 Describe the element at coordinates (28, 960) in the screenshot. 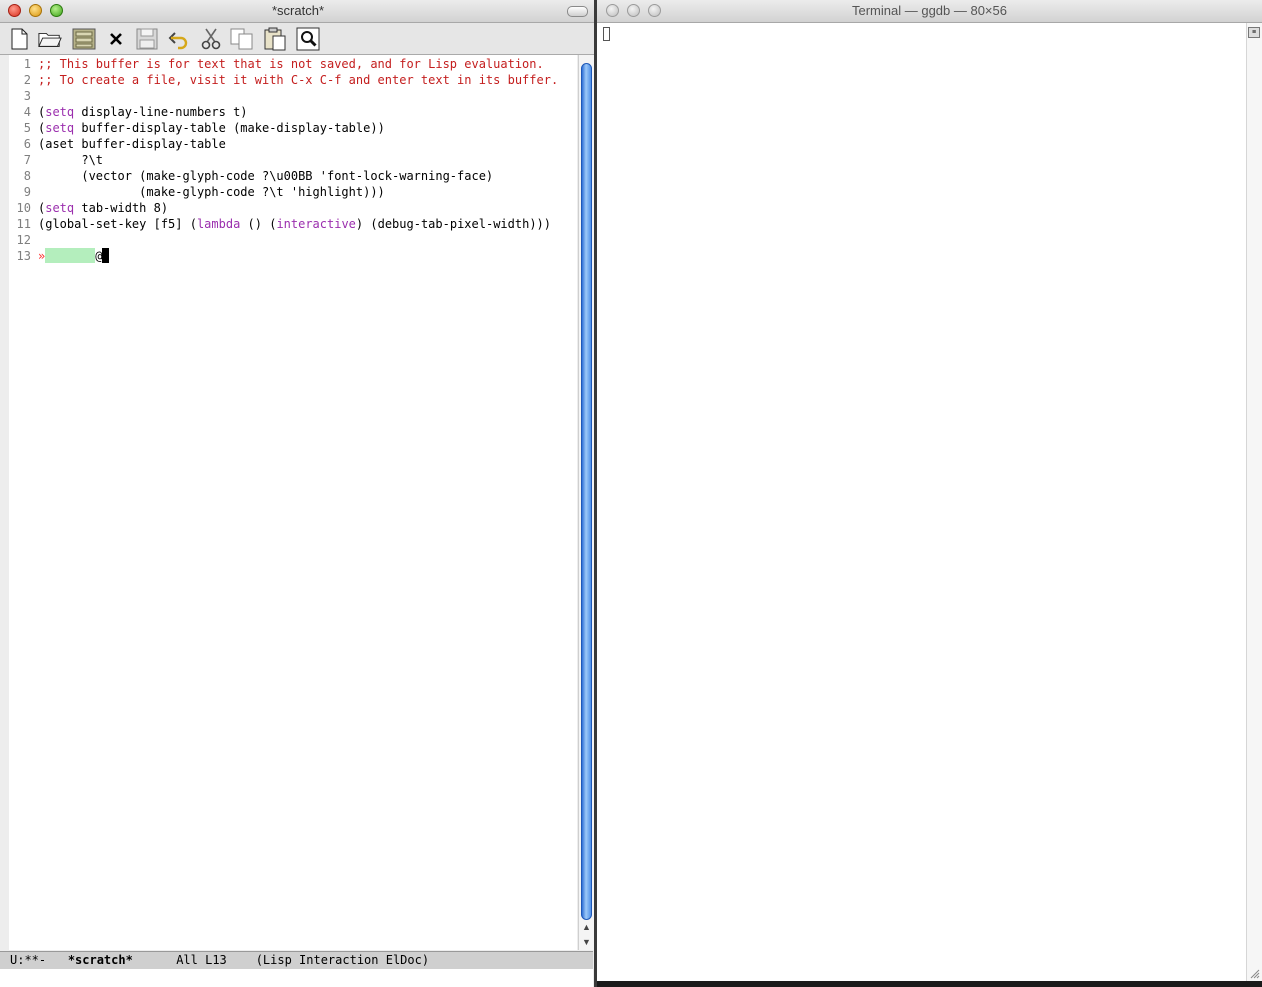

I see `modeline-status: U:**-` at that location.